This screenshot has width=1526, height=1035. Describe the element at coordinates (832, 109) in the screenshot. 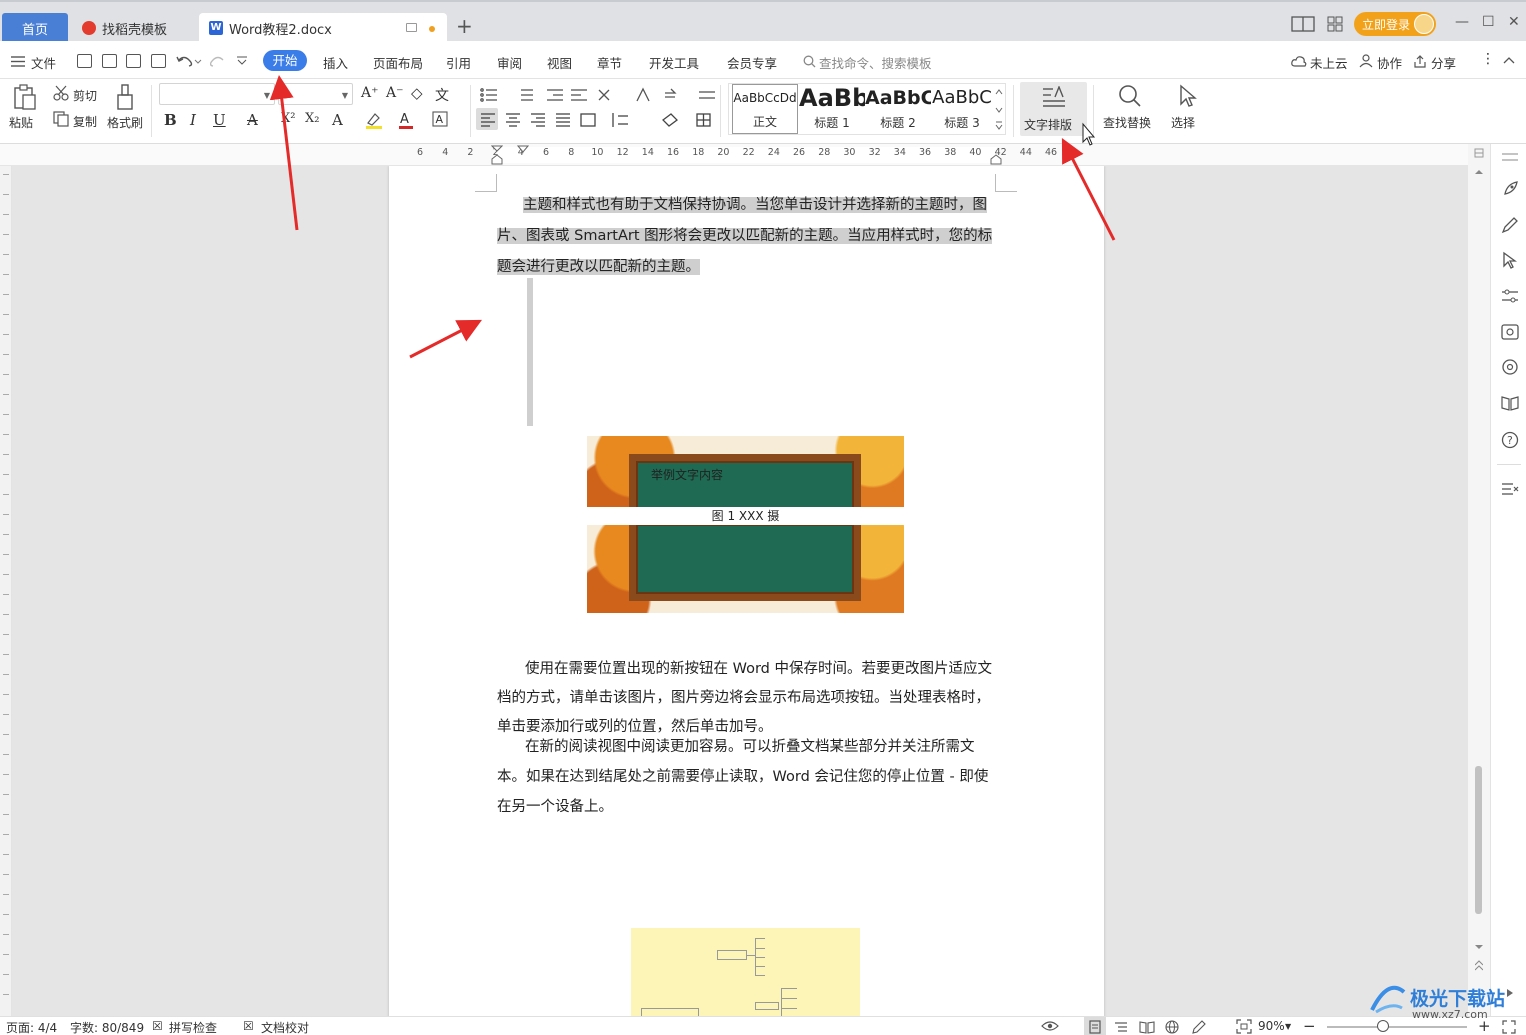

I see `style-heading1: AaBb 标题 1` at that location.